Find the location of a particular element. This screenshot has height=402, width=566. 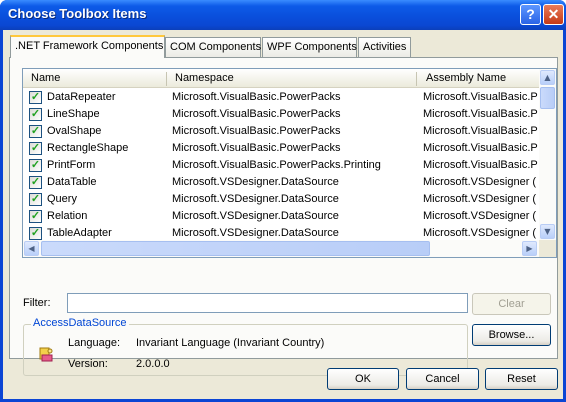

title-bar: Choose Toolbox Items ? ✕ is located at coordinates (283, 15).